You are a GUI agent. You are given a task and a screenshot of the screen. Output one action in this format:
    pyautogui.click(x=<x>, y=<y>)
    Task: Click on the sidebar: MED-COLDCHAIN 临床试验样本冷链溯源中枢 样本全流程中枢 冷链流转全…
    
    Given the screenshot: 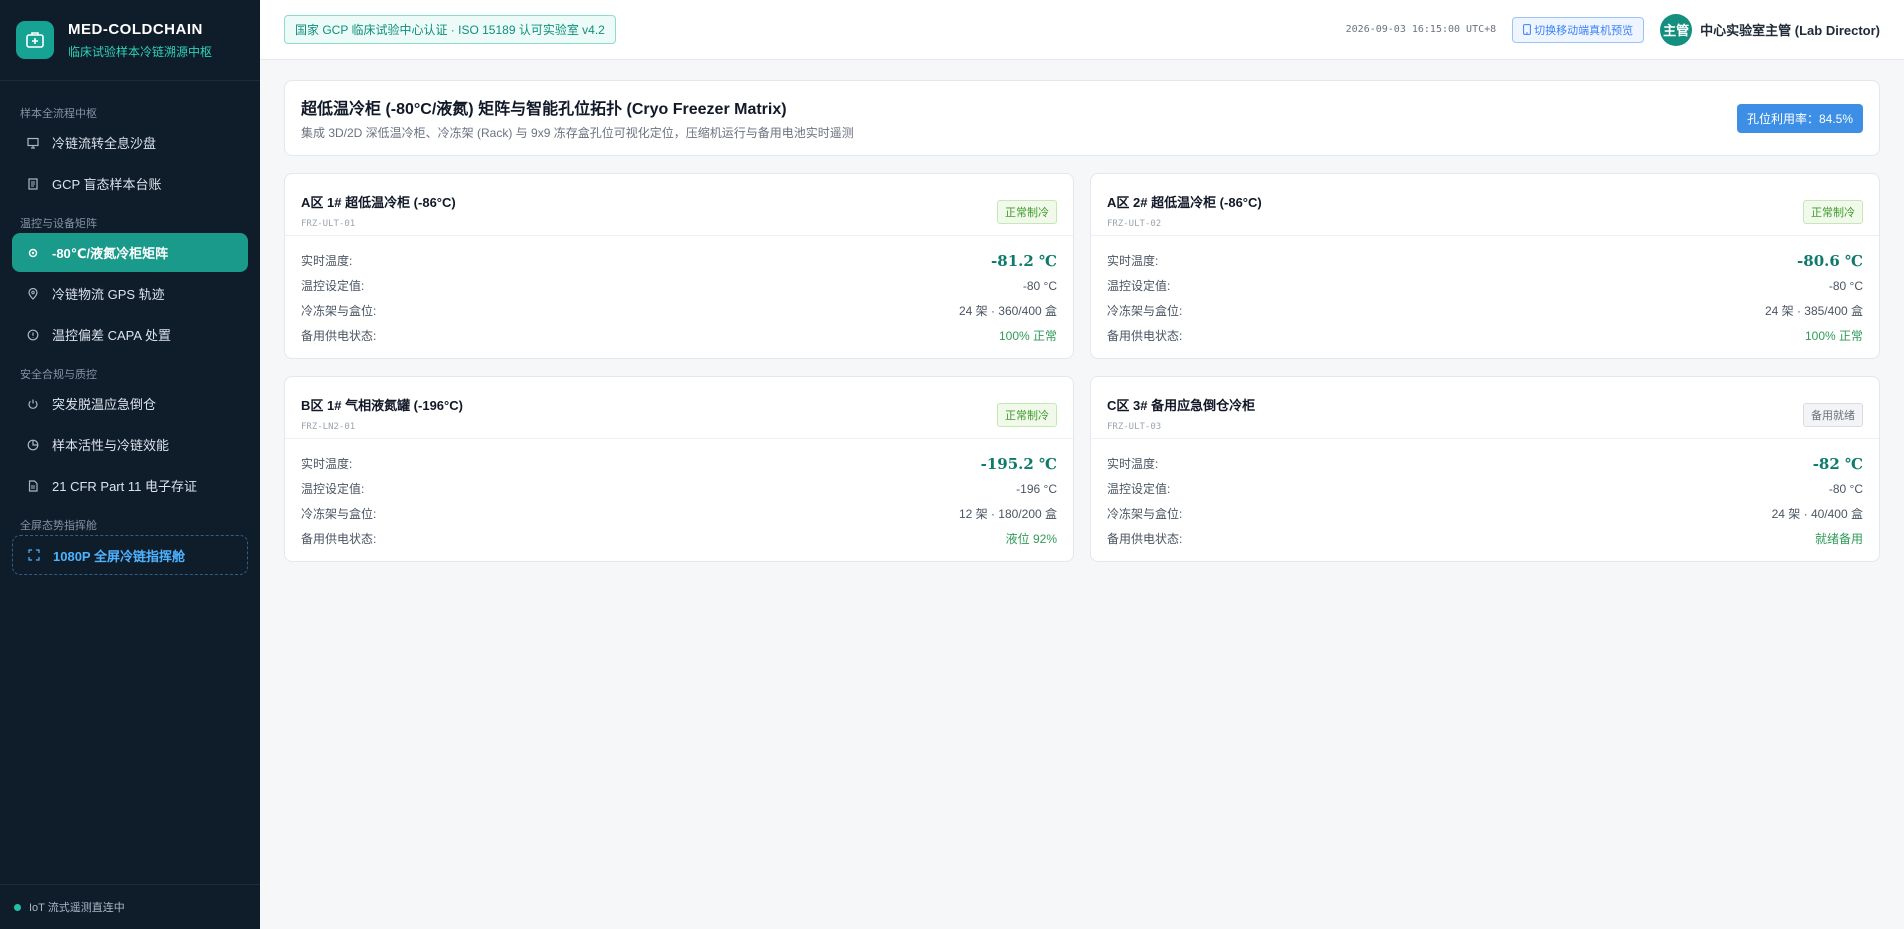 What is the action you would take?
    pyautogui.click(x=130, y=464)
    